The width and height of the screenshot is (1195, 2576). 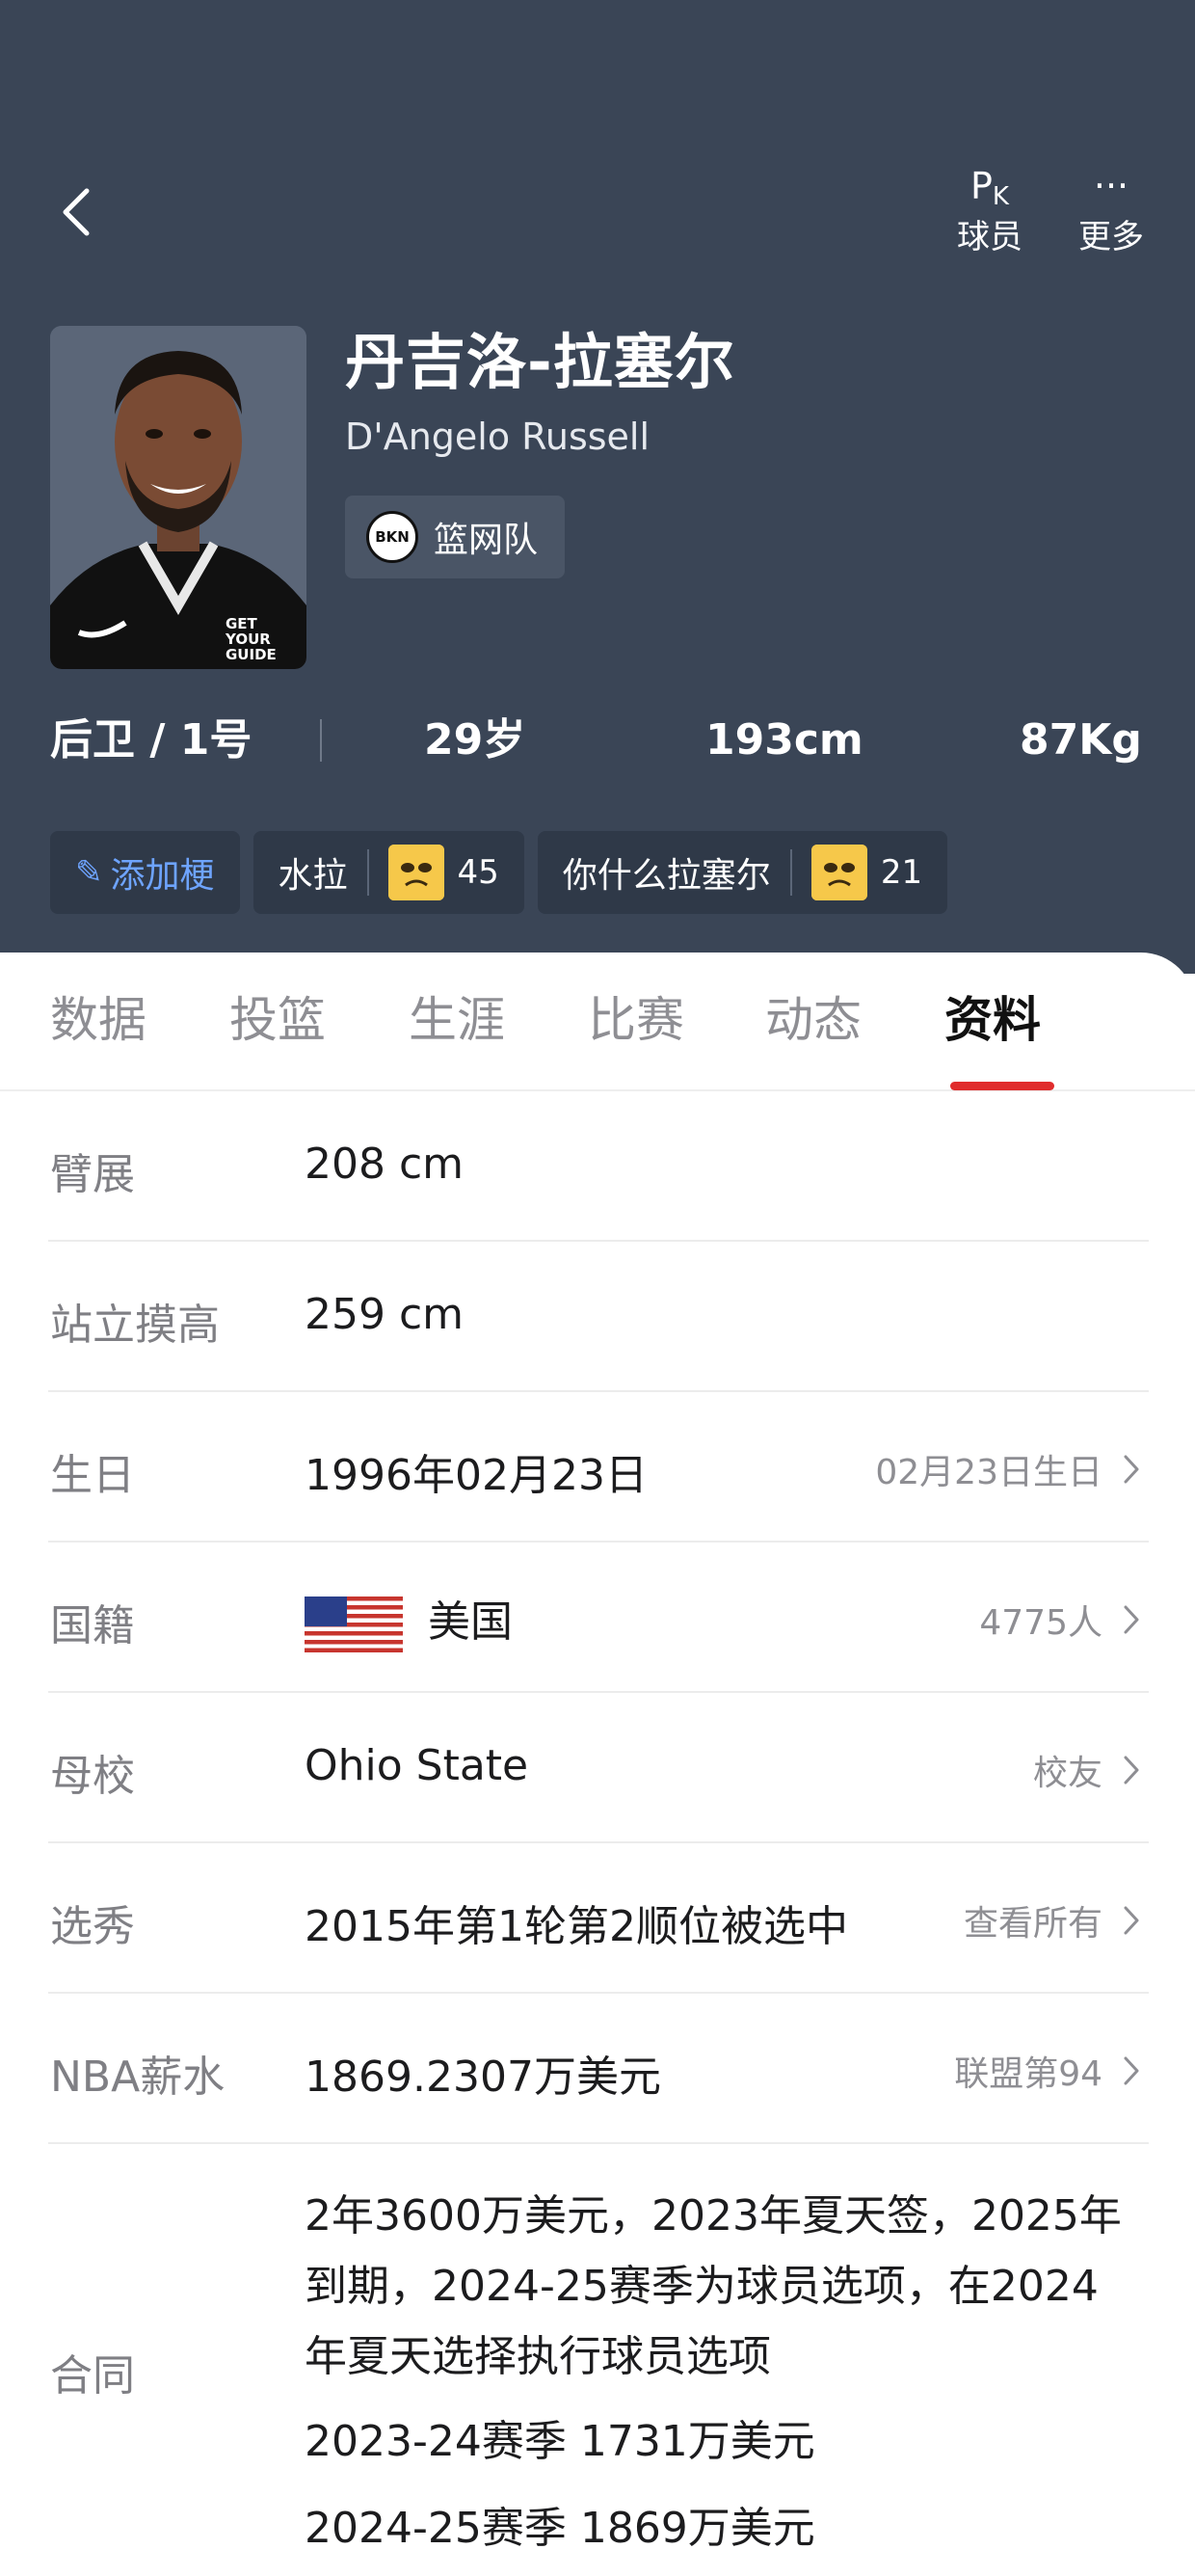 I want to click on row-wingspan: 臂展 208 cm, so click(x=599, y=1167).